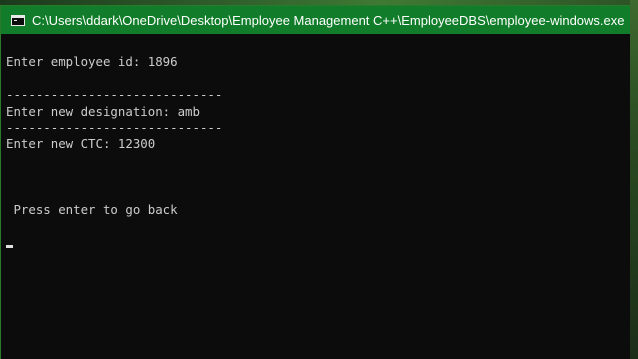  What do you see at coordinates (634, 179) in the screenshot?
I see `desktop-edge` at bounding box center [634, 179].